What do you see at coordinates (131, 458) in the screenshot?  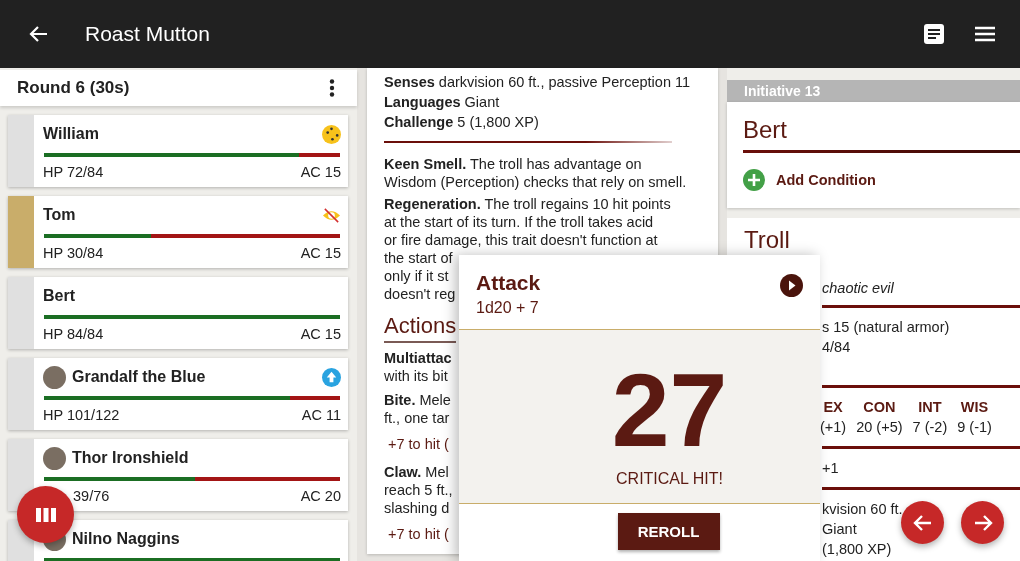 I see `combatant-name: Thor Ironshield` at bounding box center [131, 458].